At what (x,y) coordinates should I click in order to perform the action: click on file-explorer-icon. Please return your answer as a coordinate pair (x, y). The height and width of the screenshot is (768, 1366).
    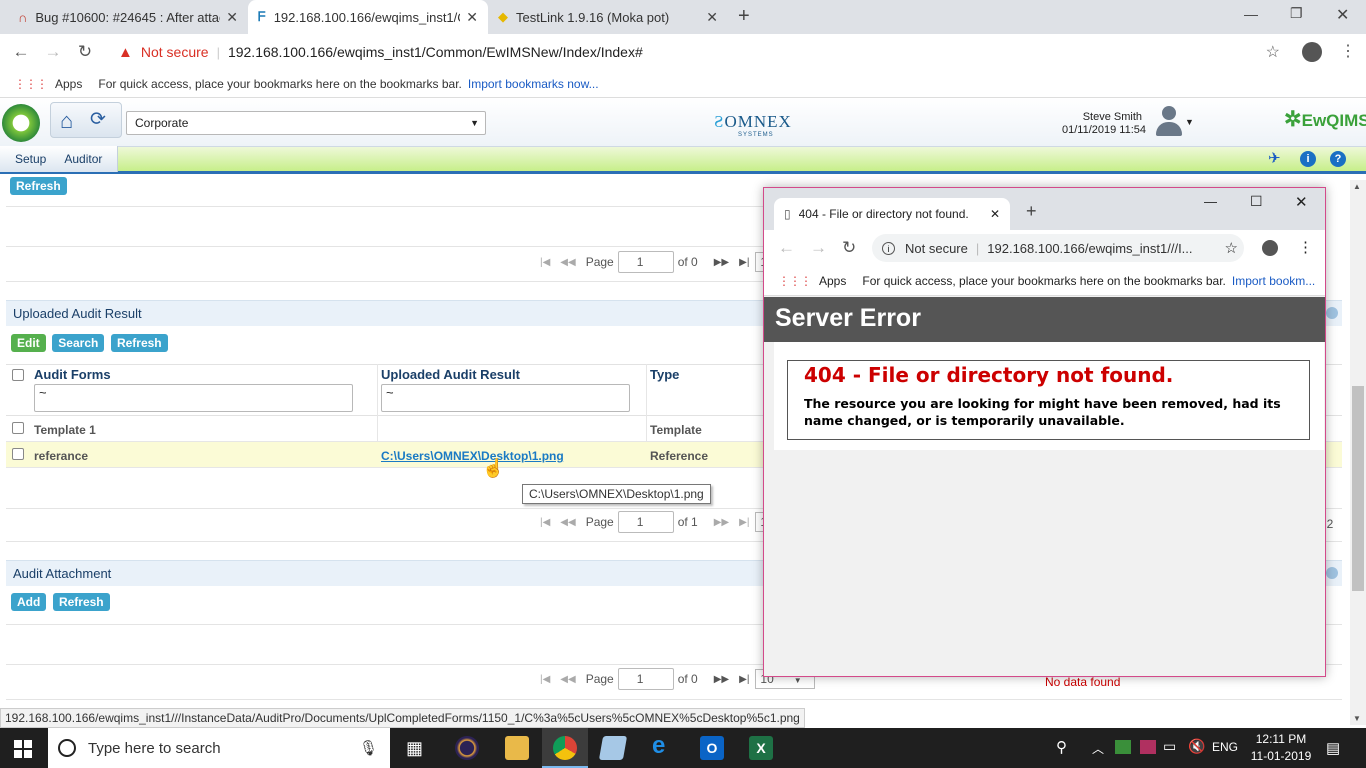
    Looking at the image, I should click on (517, 748).